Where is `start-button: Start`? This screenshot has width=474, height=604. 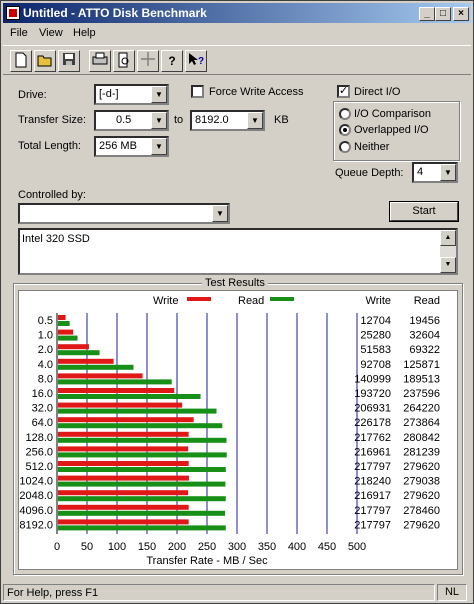
start-button: Start is located at coordinates (424, 211).